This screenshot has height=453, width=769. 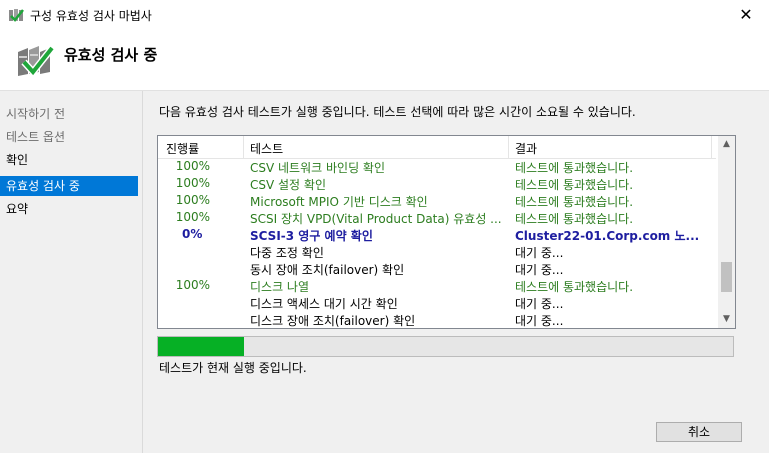 I want to click on table-row: 100% CSV 네트워크 바인딩 확인 테스트에 통과했습니다., so click(x=437, y=167).